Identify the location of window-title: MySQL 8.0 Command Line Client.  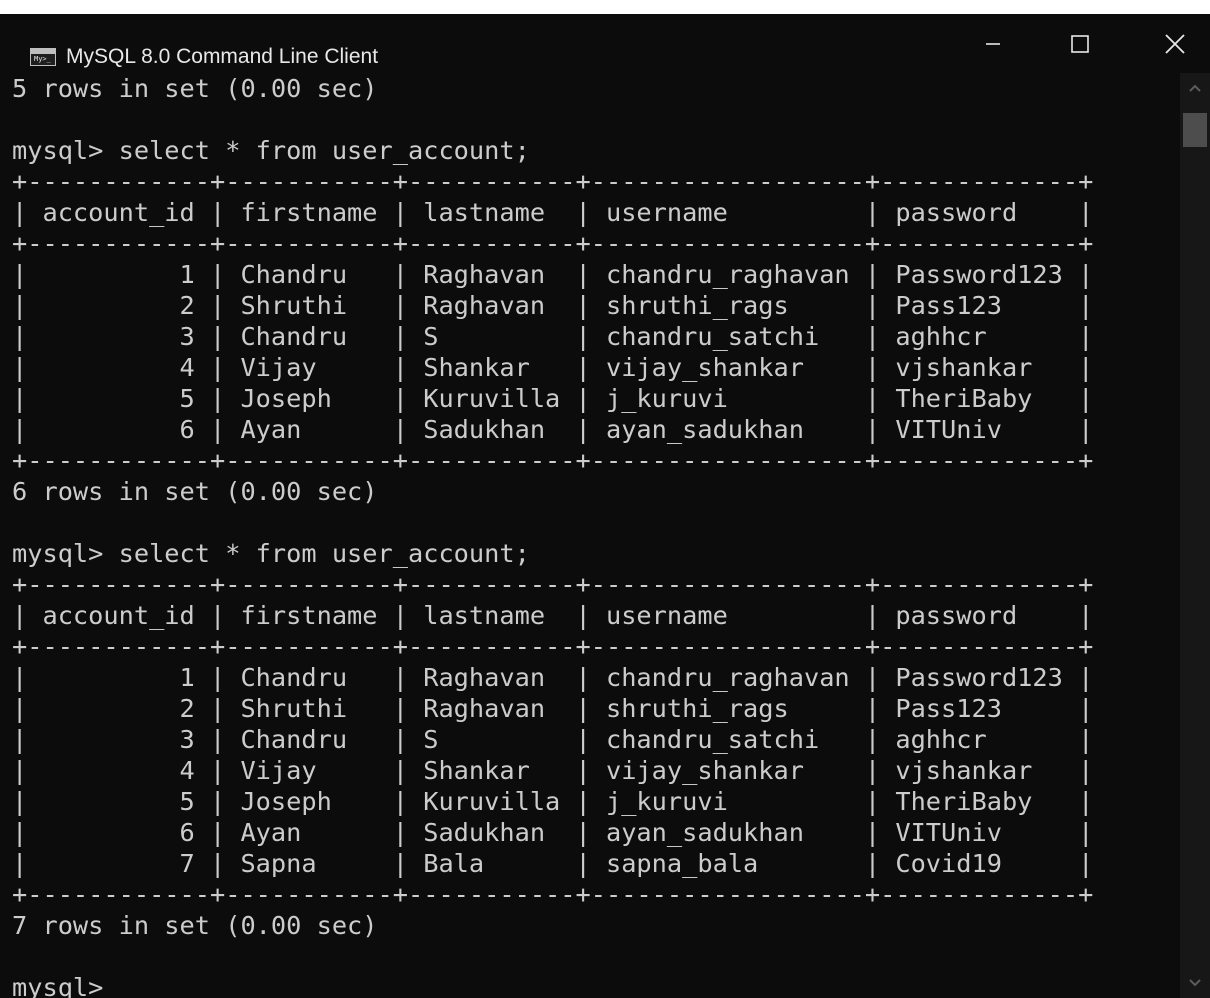
(222, 56).